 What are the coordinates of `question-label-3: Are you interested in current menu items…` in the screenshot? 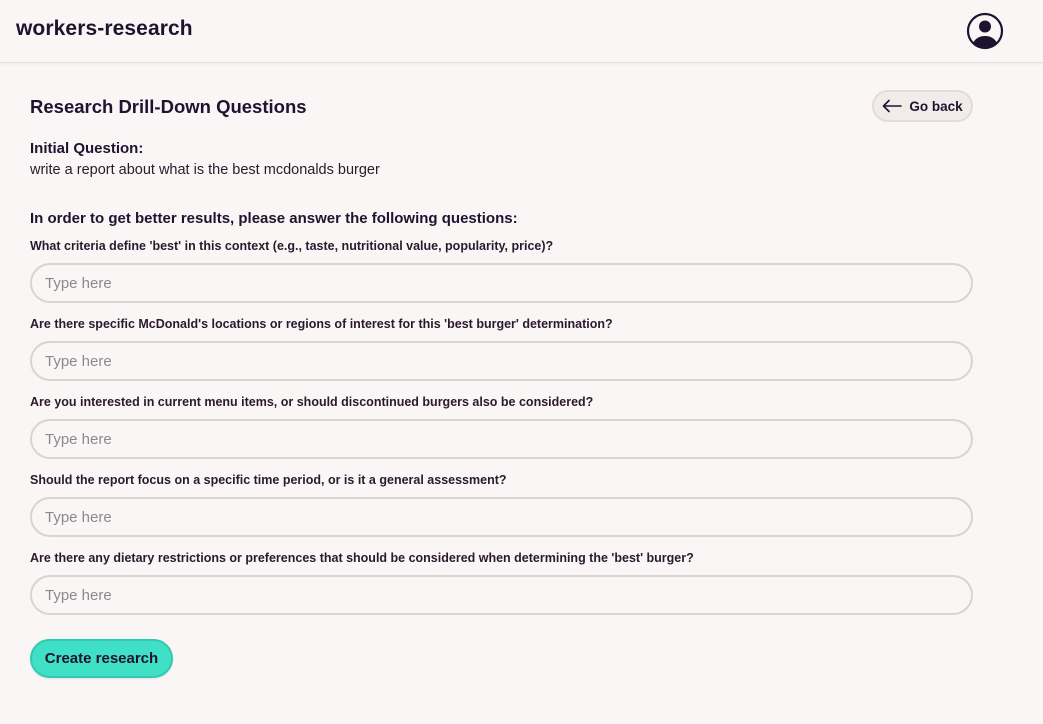 It's located at (312, 402).